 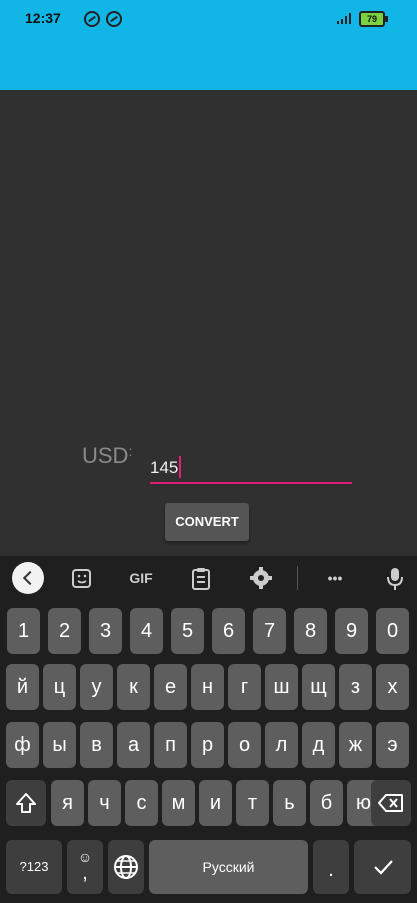 I want to click on globe-key, so click(x=126, y=867).